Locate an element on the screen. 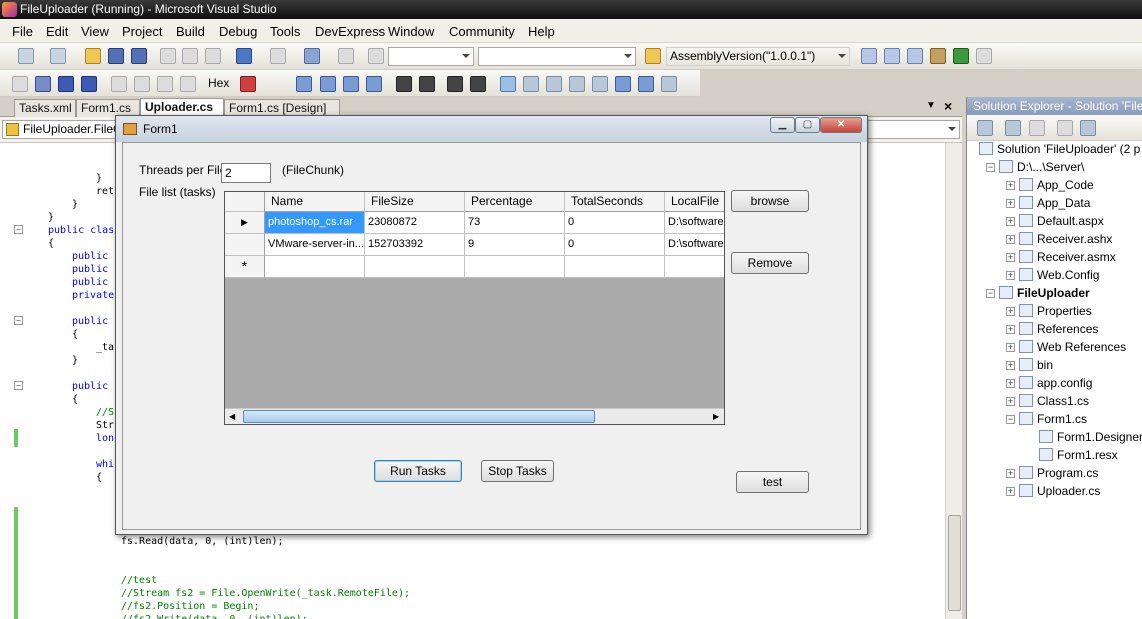 Image resolution: width=1142 pixels, height=619 pixels. row-header is located at coordinates (245, 245).